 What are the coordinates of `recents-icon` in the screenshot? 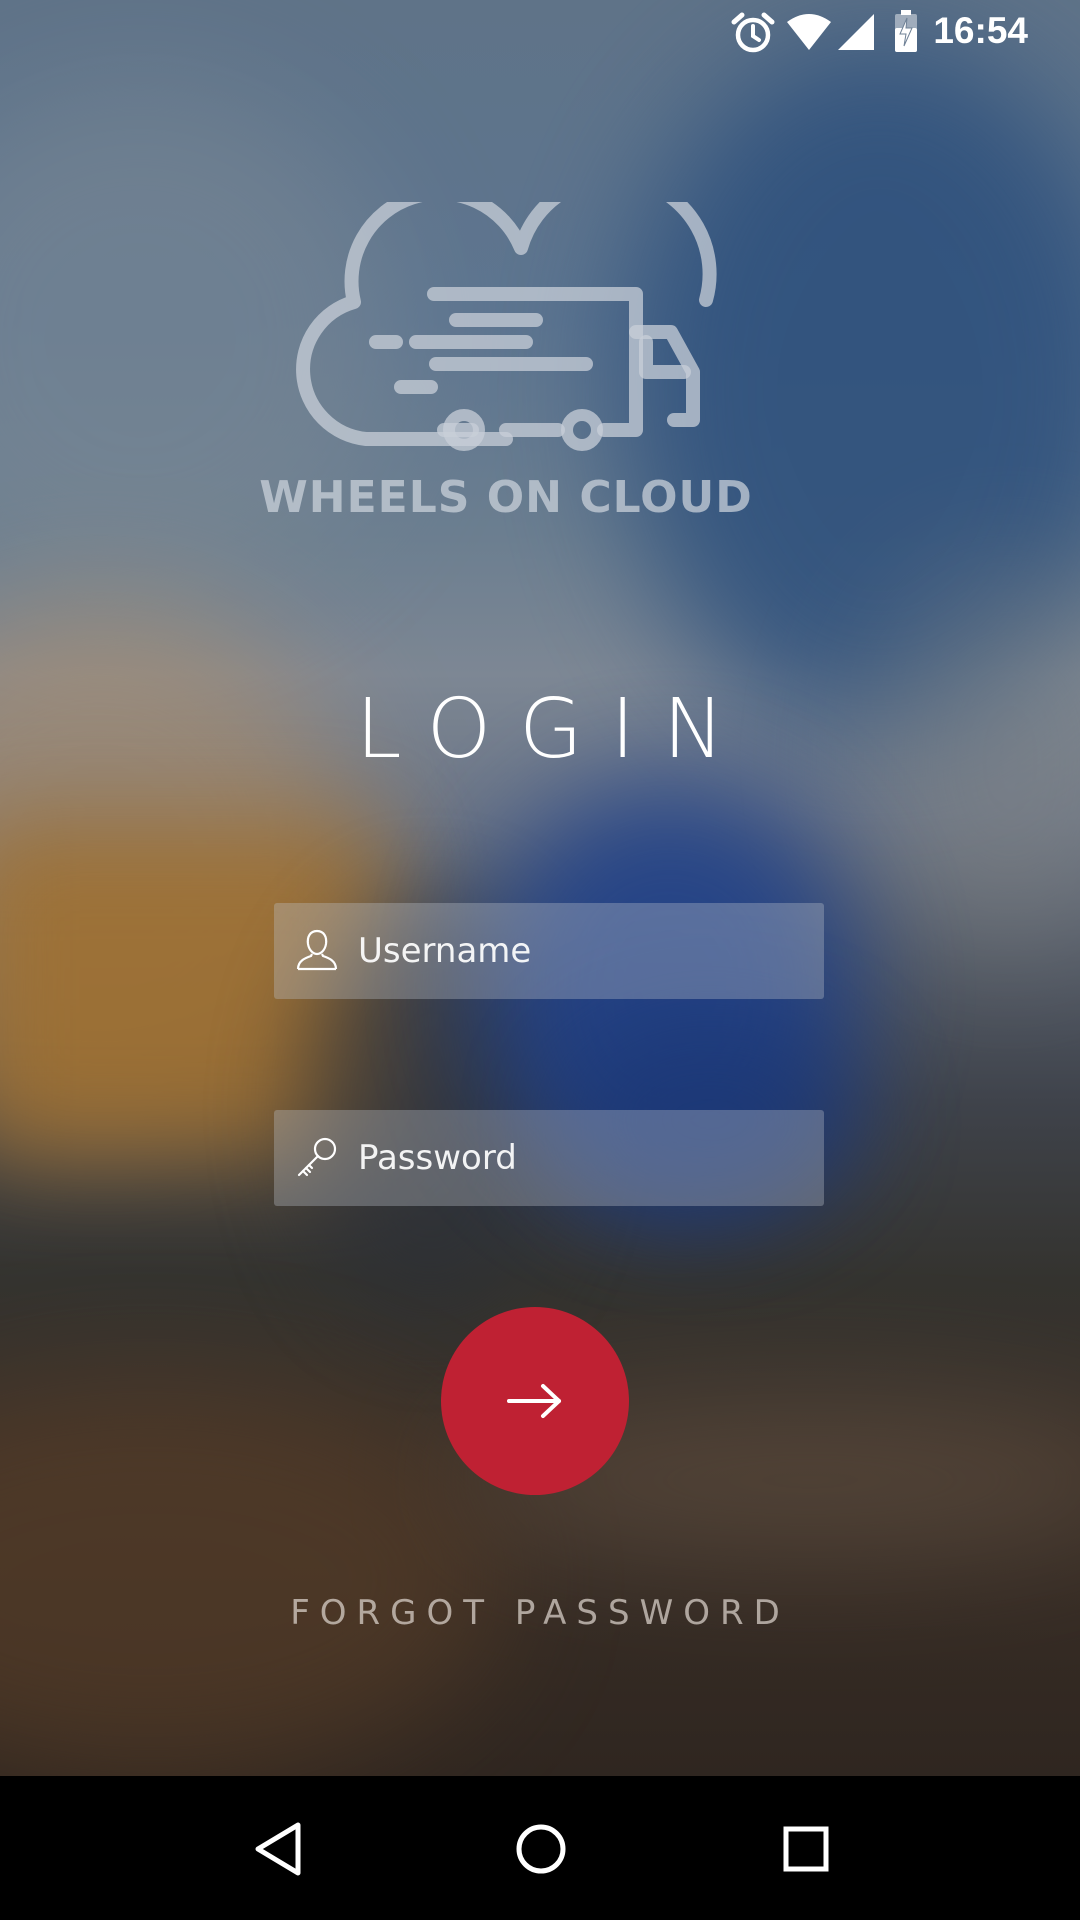 It's located at (806, 1849).